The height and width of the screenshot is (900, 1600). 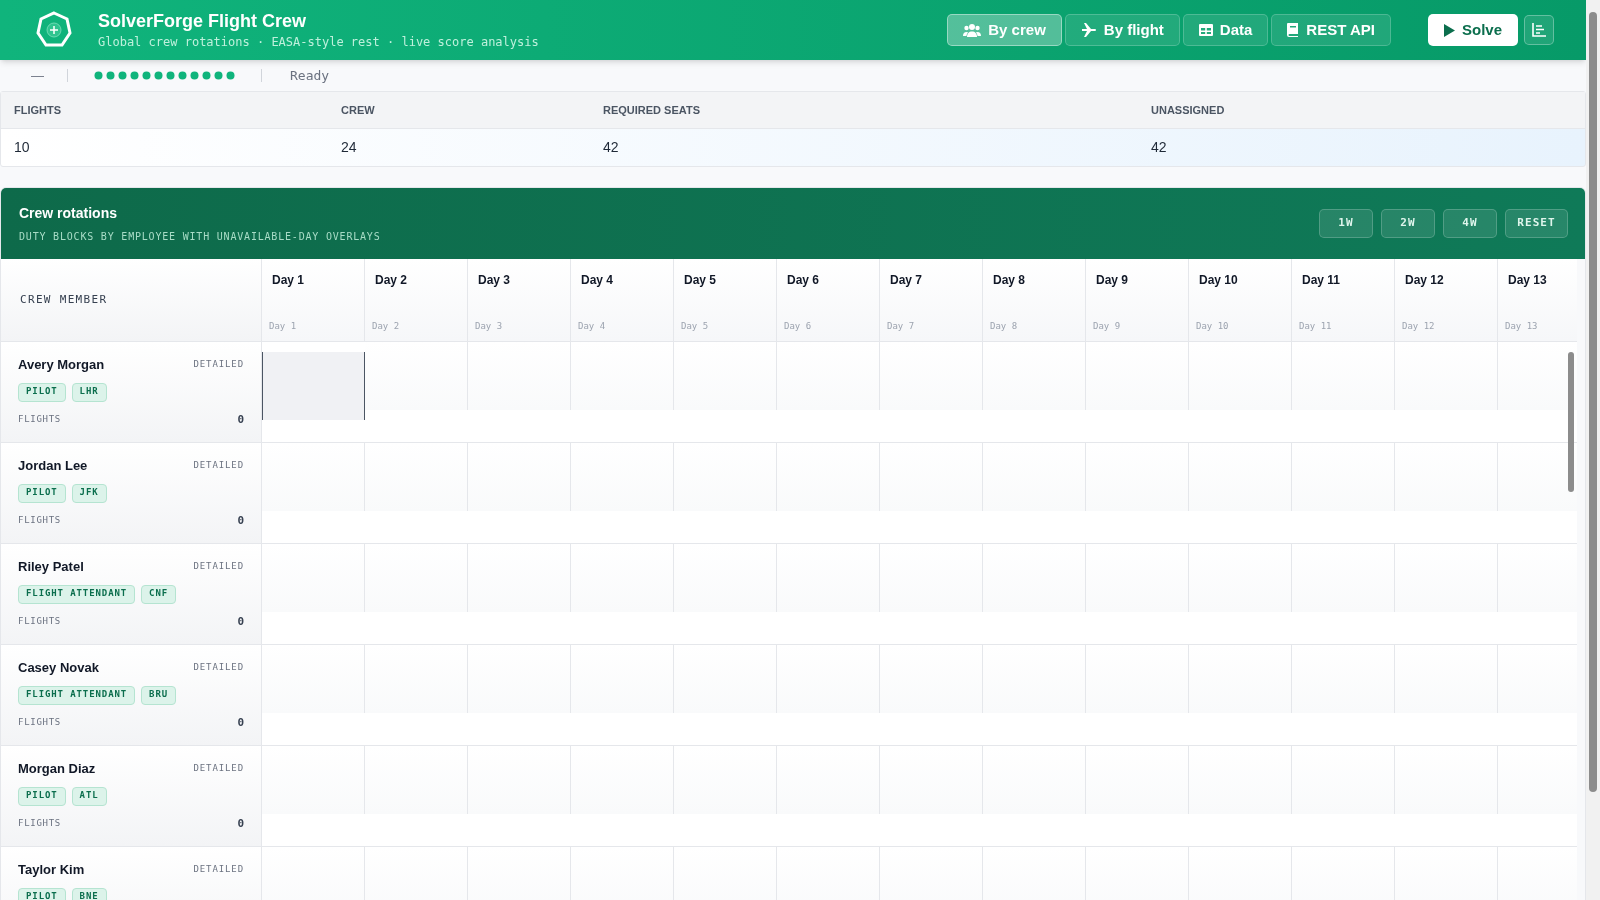 What do you see at coordinates (200, 237) in the screenshot?
I see `panel-subtitle: DUTY BLOCKS BY EMPLOYEE WITH UNAVAILABLE-DAY OVERLAYS` at bounding box center [200, 237].